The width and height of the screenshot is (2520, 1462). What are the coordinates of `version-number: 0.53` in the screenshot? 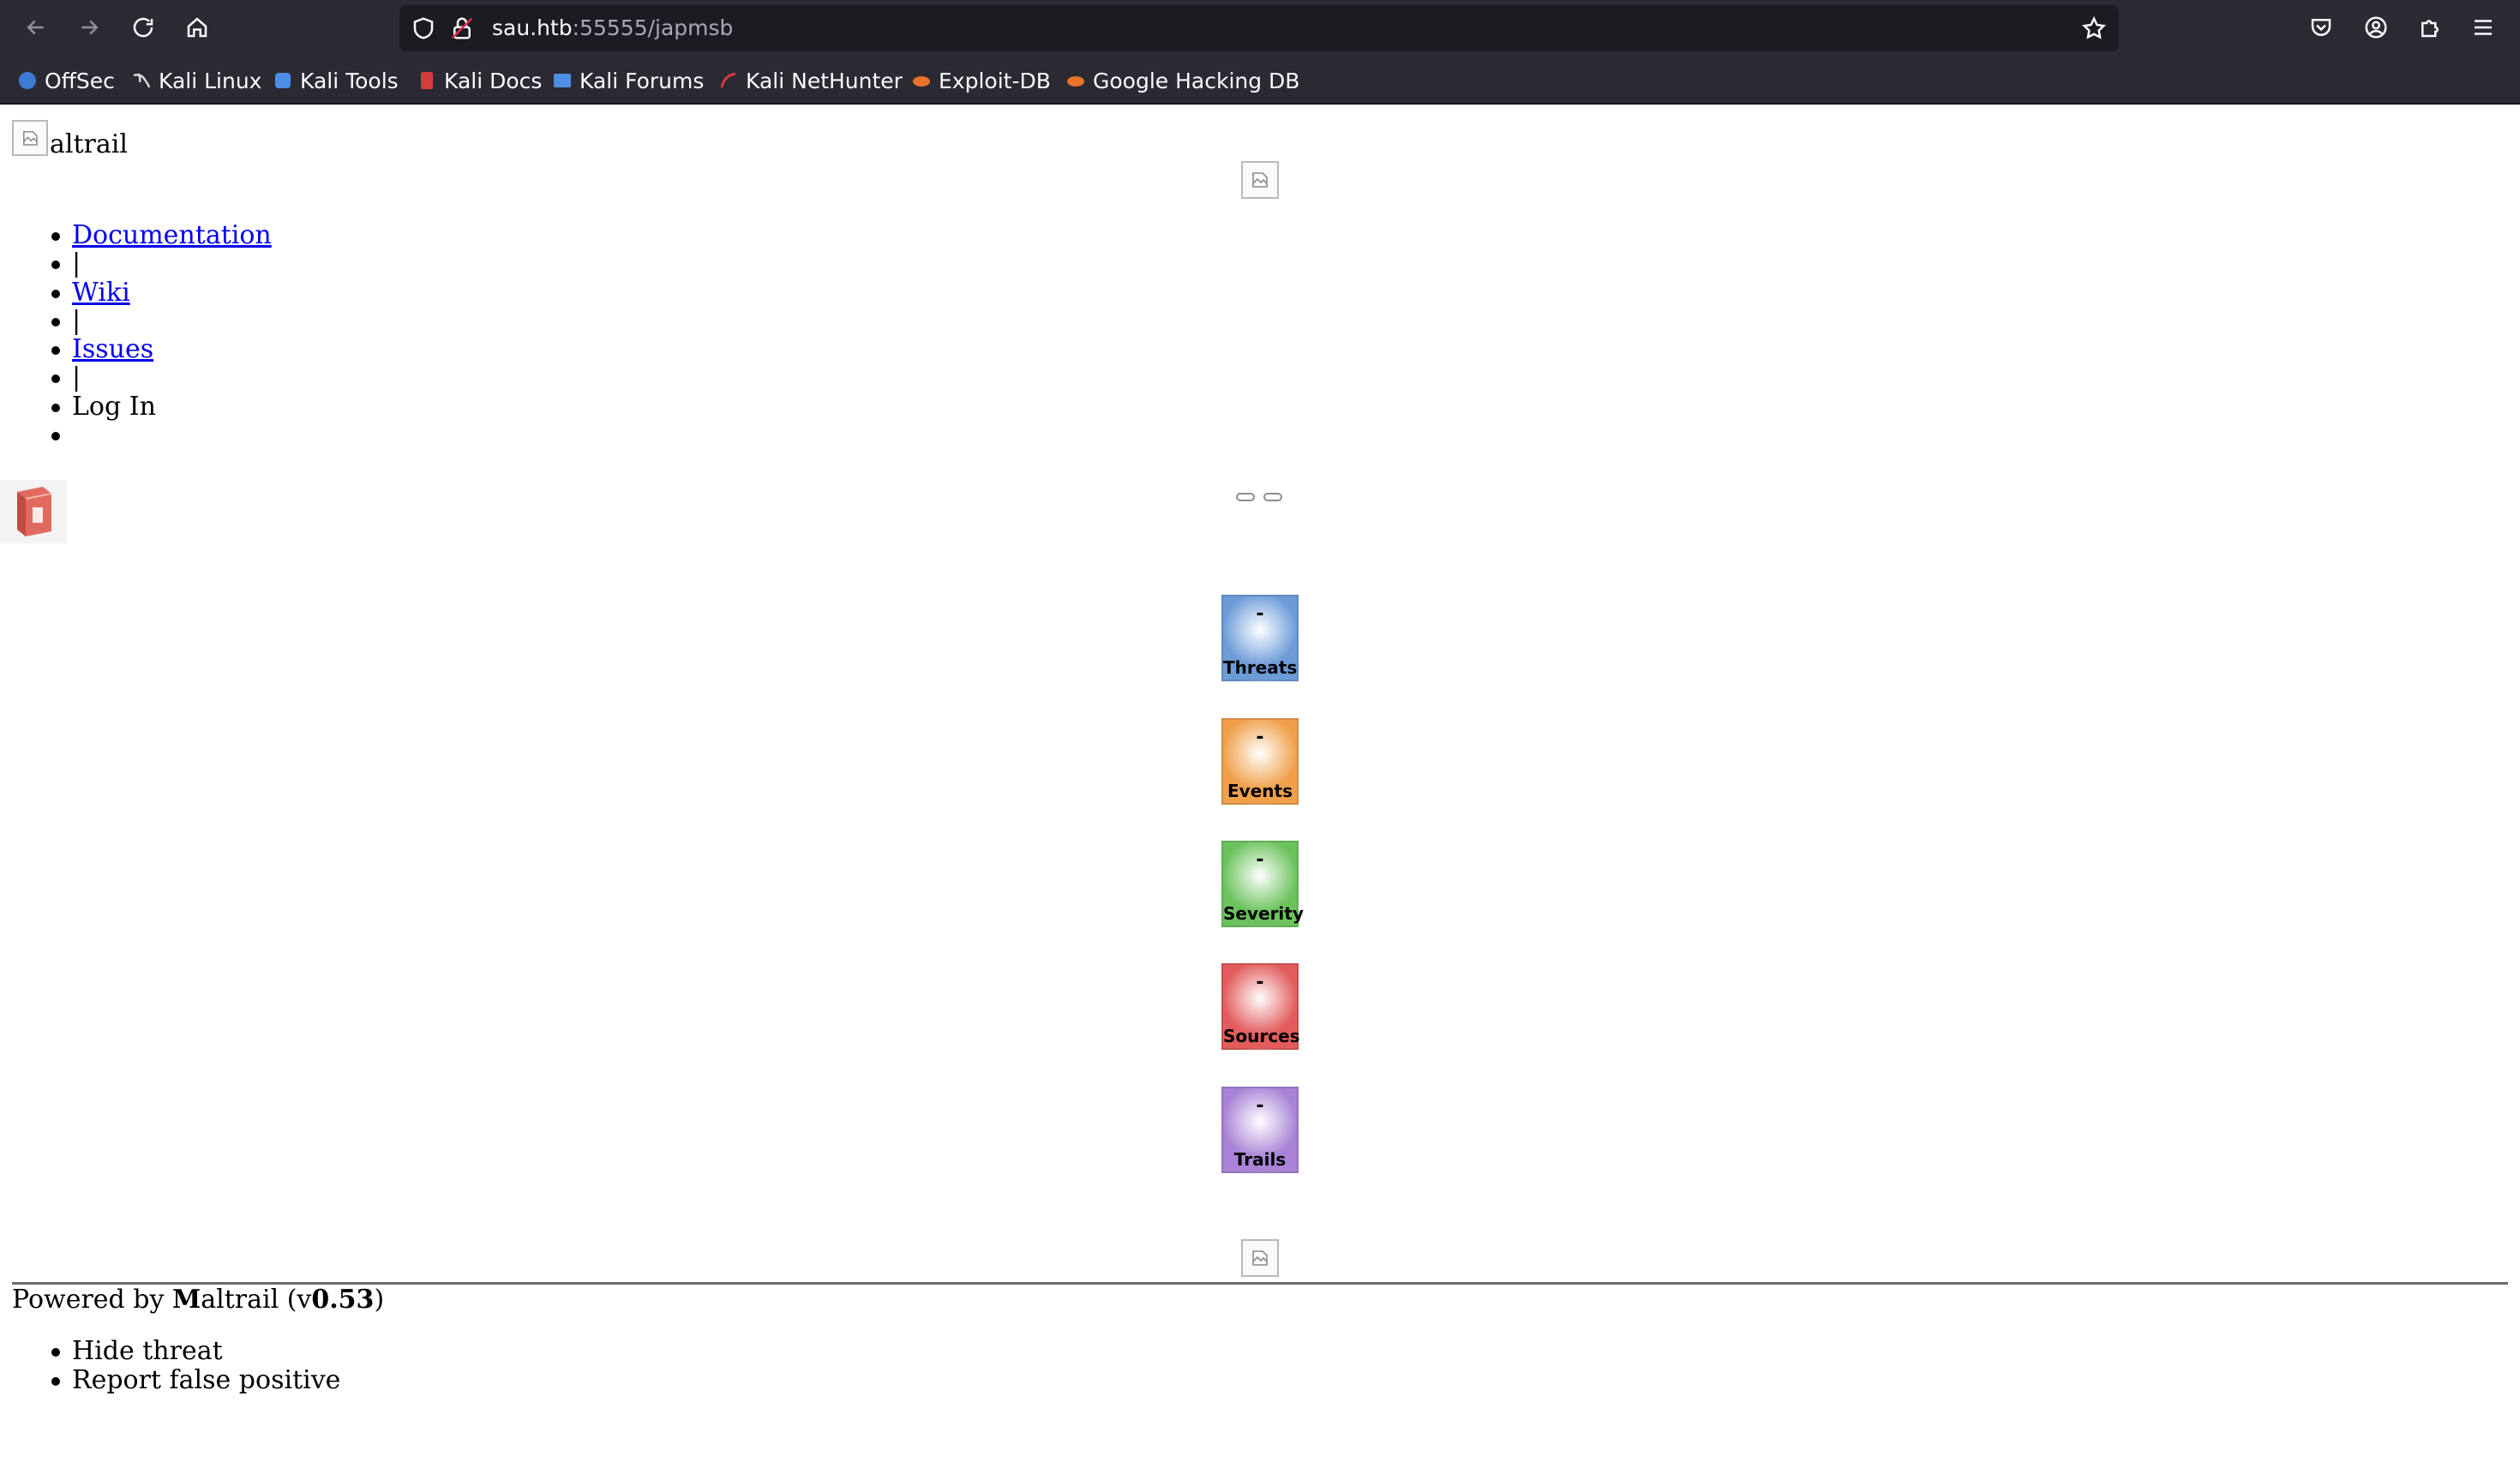 It's located at (343, 1300).